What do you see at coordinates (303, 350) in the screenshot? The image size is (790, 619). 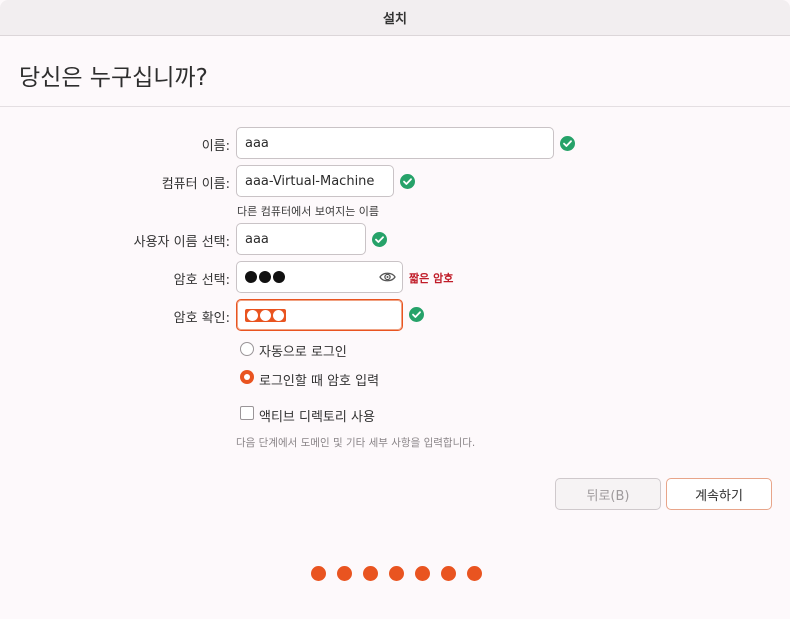 I see `auto-login-label: 자동으로 로그인` at bounding box center [303, 350].